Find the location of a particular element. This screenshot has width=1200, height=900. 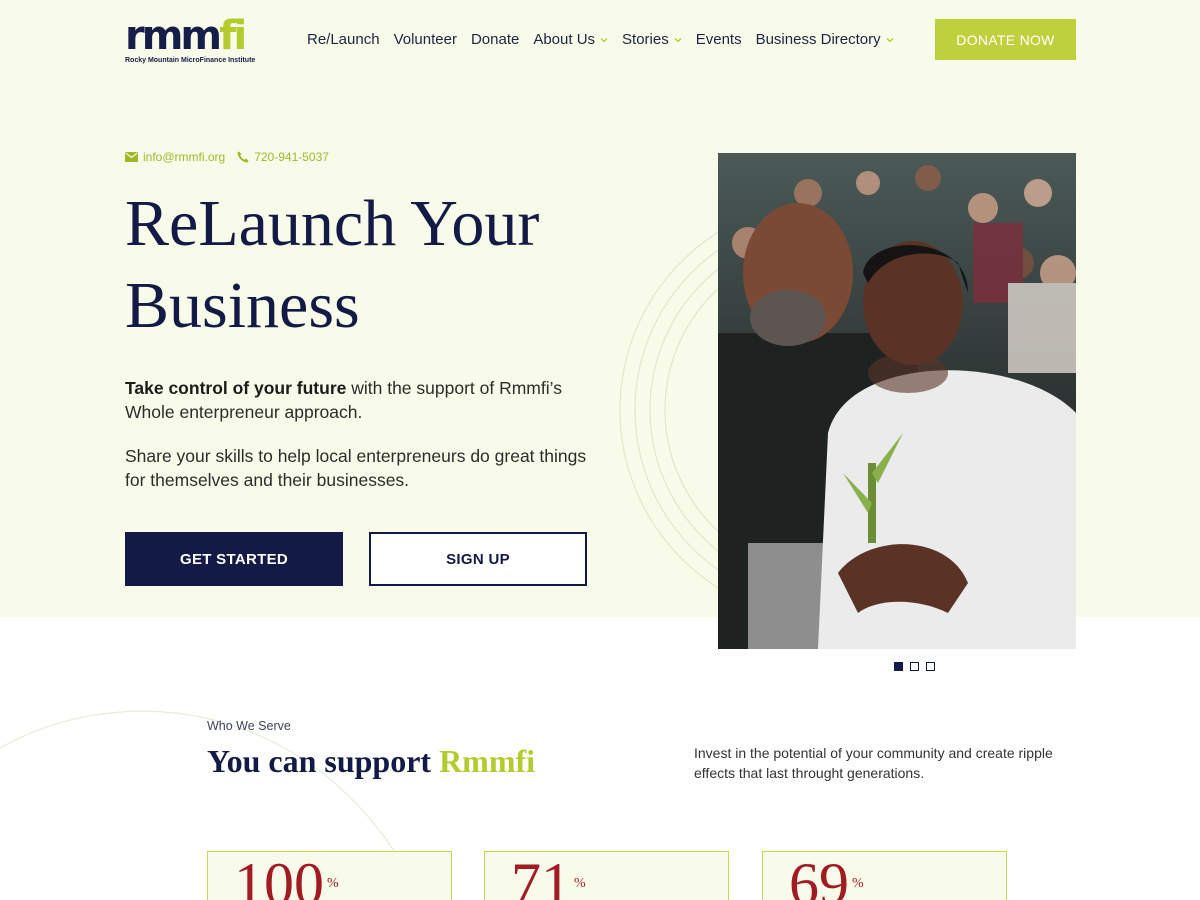

contact-info: info@rmmfi.org 720-941-5037 is located at coordinates (227, 157).